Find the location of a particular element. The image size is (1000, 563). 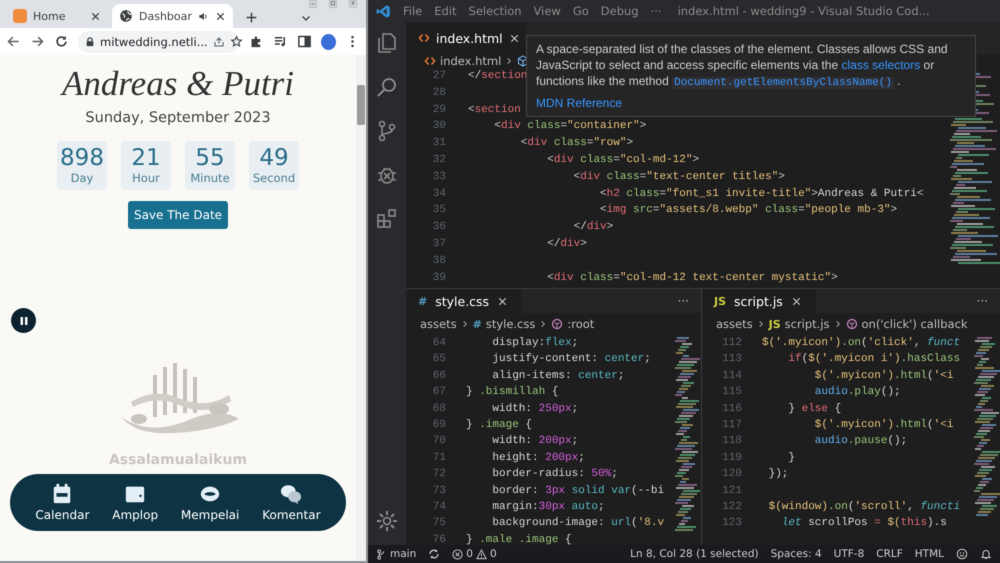

line-number: 121 is located at coordinates (732, 491).